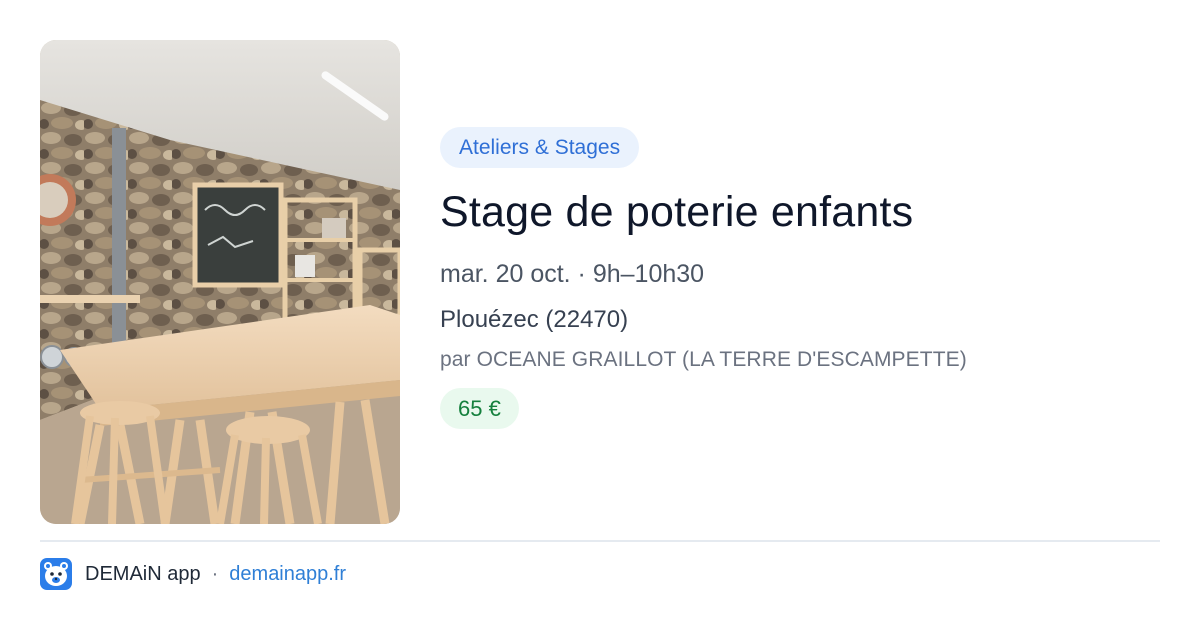 Image resolution: width=1200 pixels, height=630 pixels. What do you see at coordinates (287, 574) in the screenshot?
I see `app-url-link: demainapp.fr` at bounding box center [287, 574].